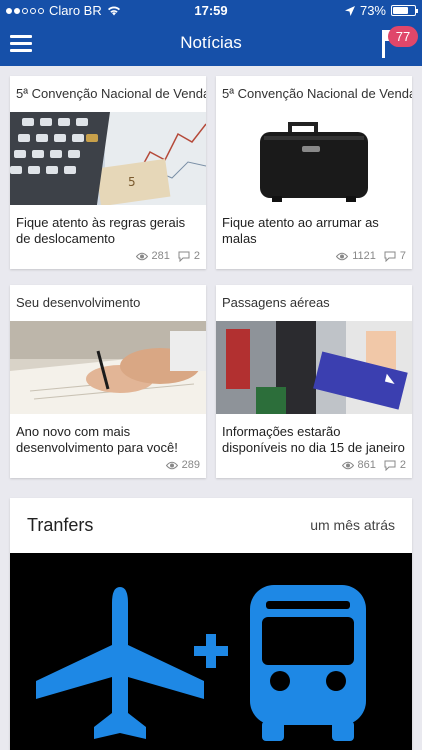  What do you see at coordinates (132, 182) in the screenshot?
I see `svg-text: 5` at bounding box center [132, 182].